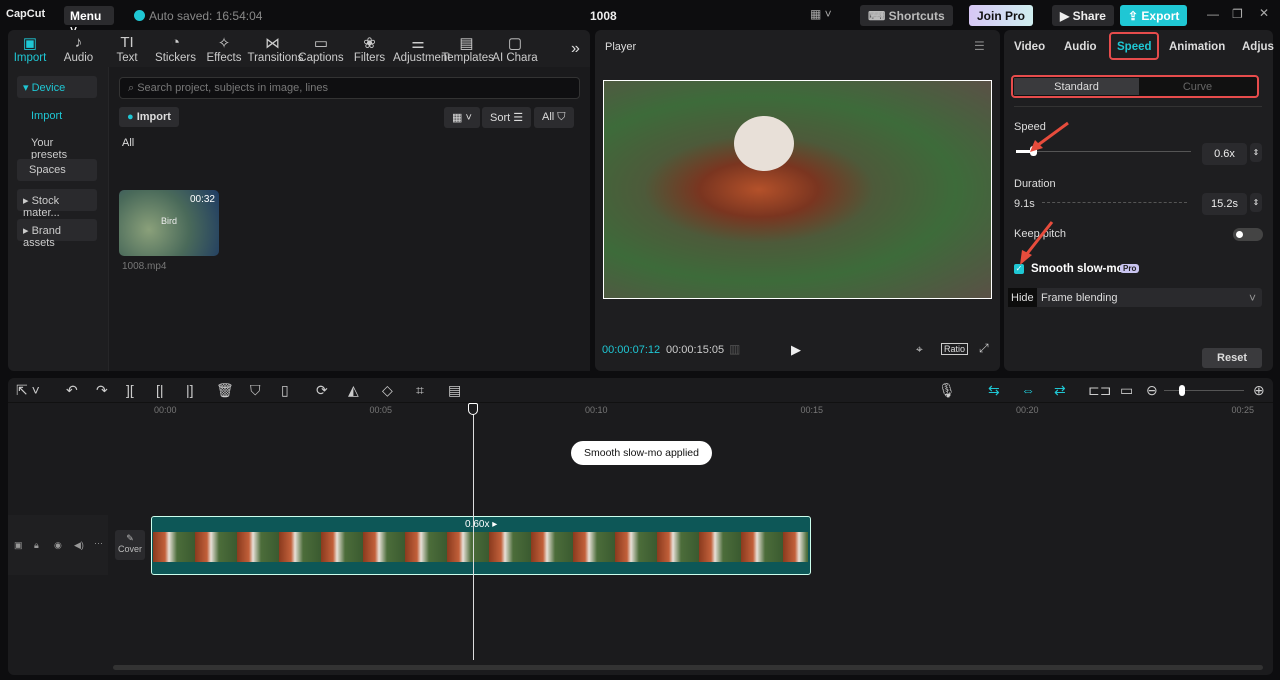 The height and width of the screenshot is (680, 1280). I want to click on preview-axis-icon: ⇄, so click(1060, 390).